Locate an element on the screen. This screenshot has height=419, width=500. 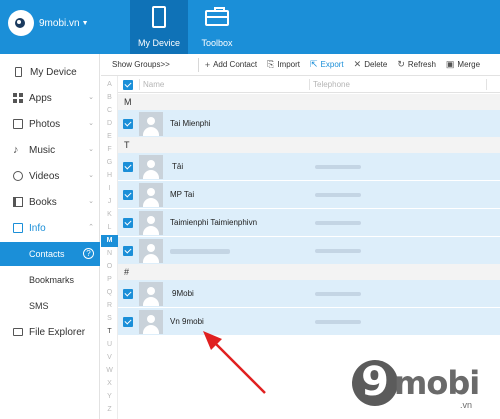
help-icon: ? is located at coordinates (88, 253).